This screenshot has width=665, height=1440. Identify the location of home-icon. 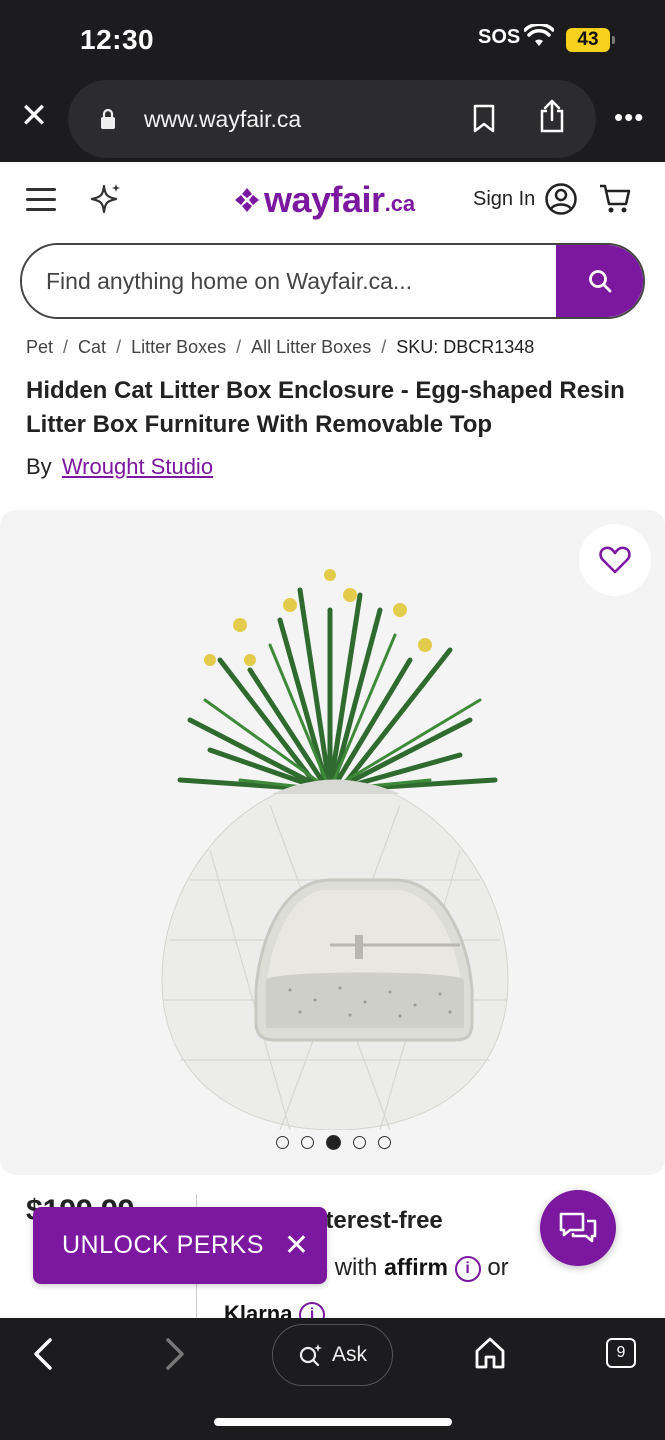
(490, 1353).